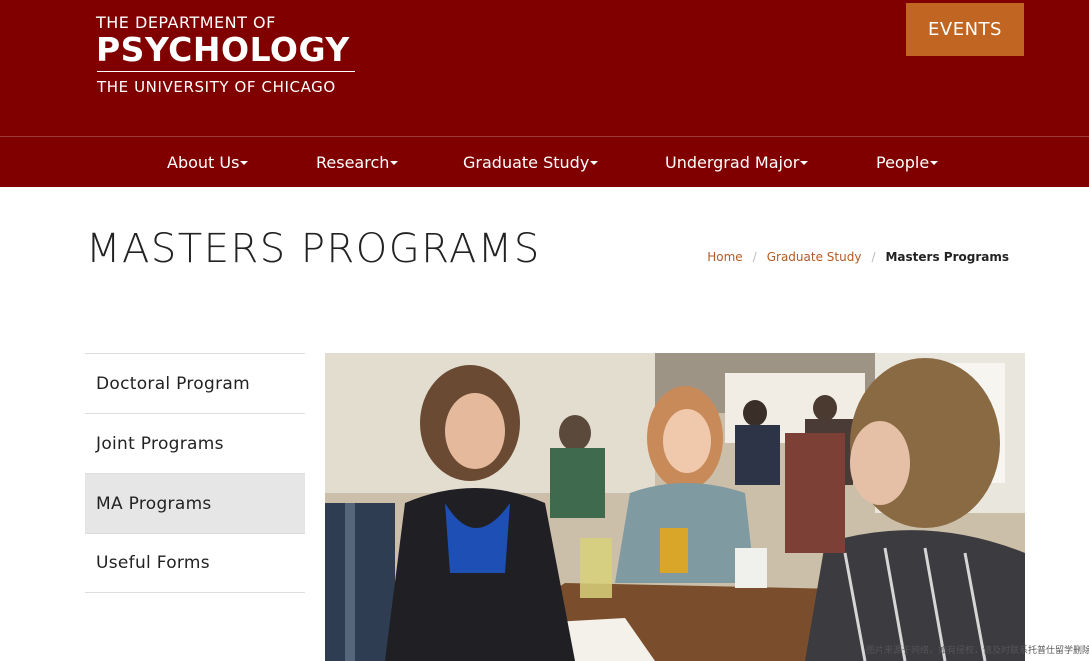 The height and width of the screenshot is (661, 1089). Describe the element at coordinates (732, 162) in the screenshot. I see `nav-item-label: Undergrad Major` at that location.